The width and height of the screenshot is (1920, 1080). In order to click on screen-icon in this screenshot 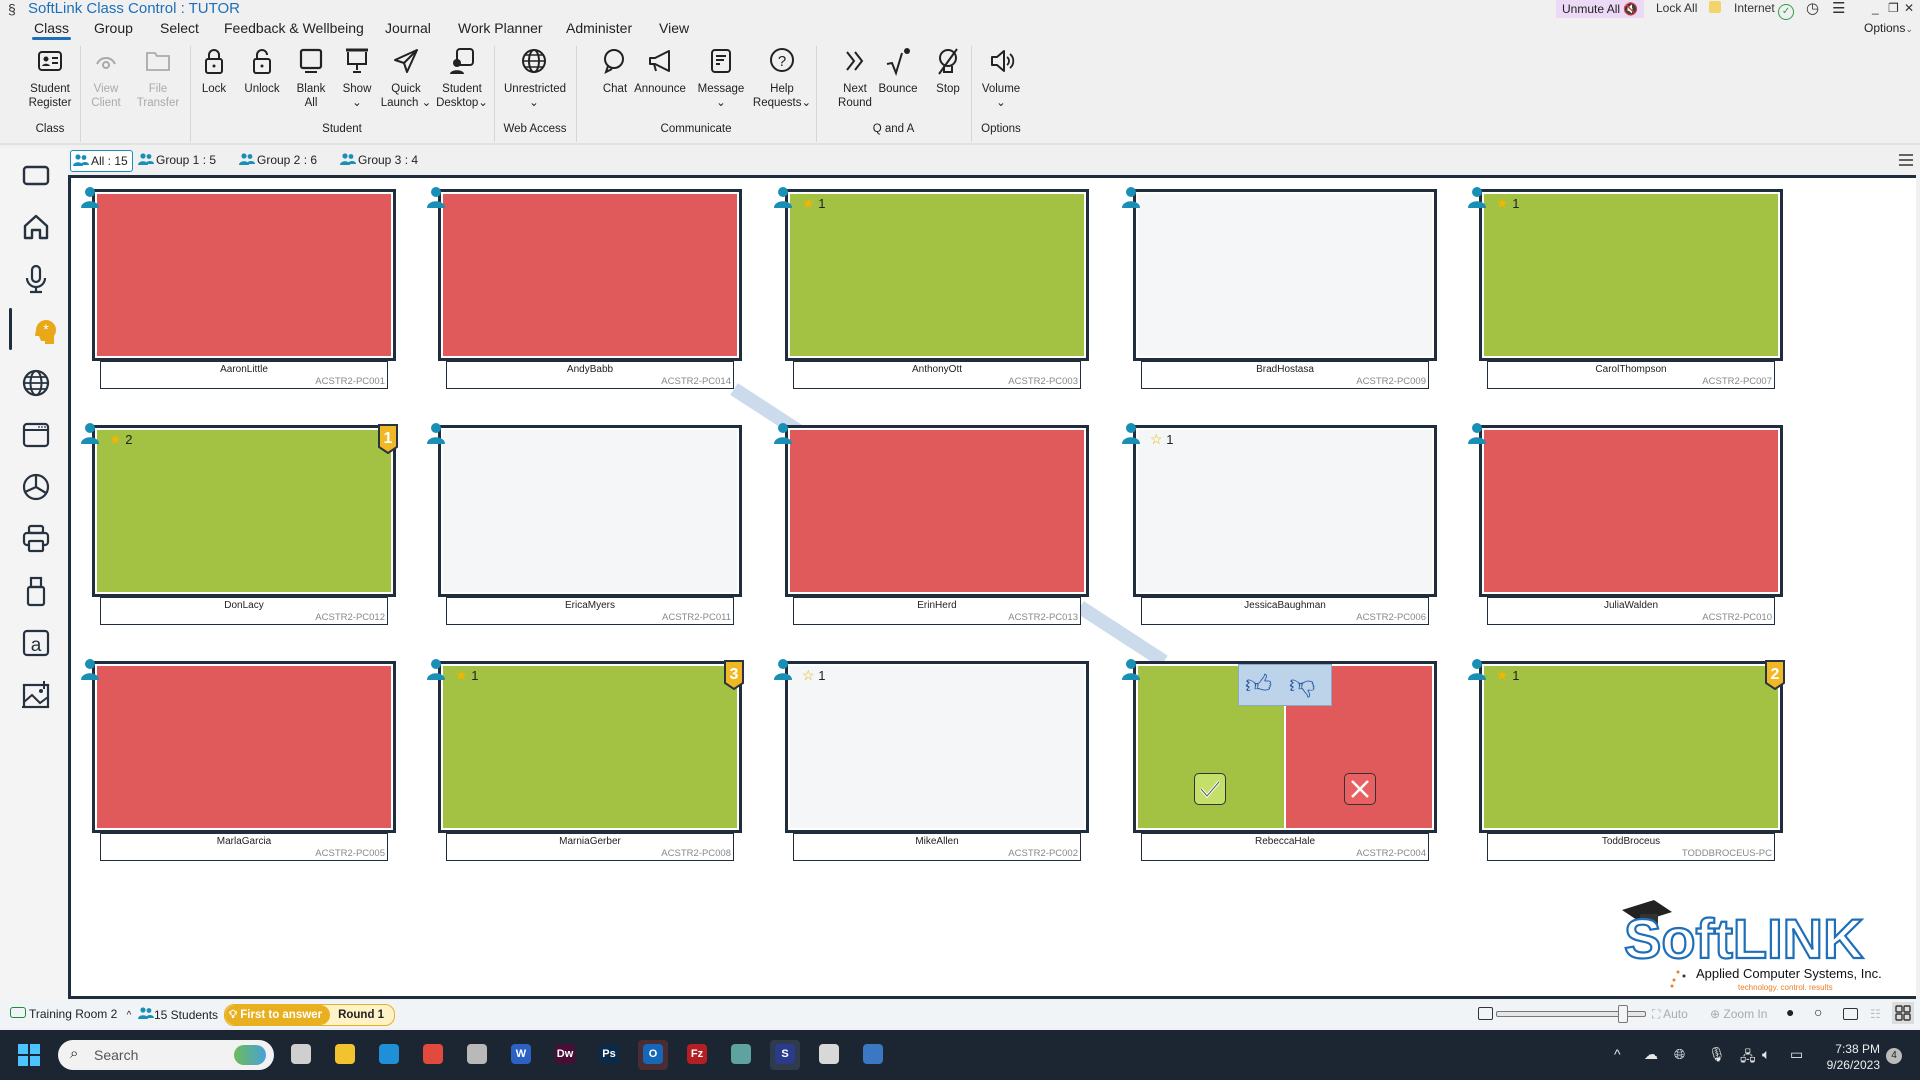, I will do `click(36, 175)`.